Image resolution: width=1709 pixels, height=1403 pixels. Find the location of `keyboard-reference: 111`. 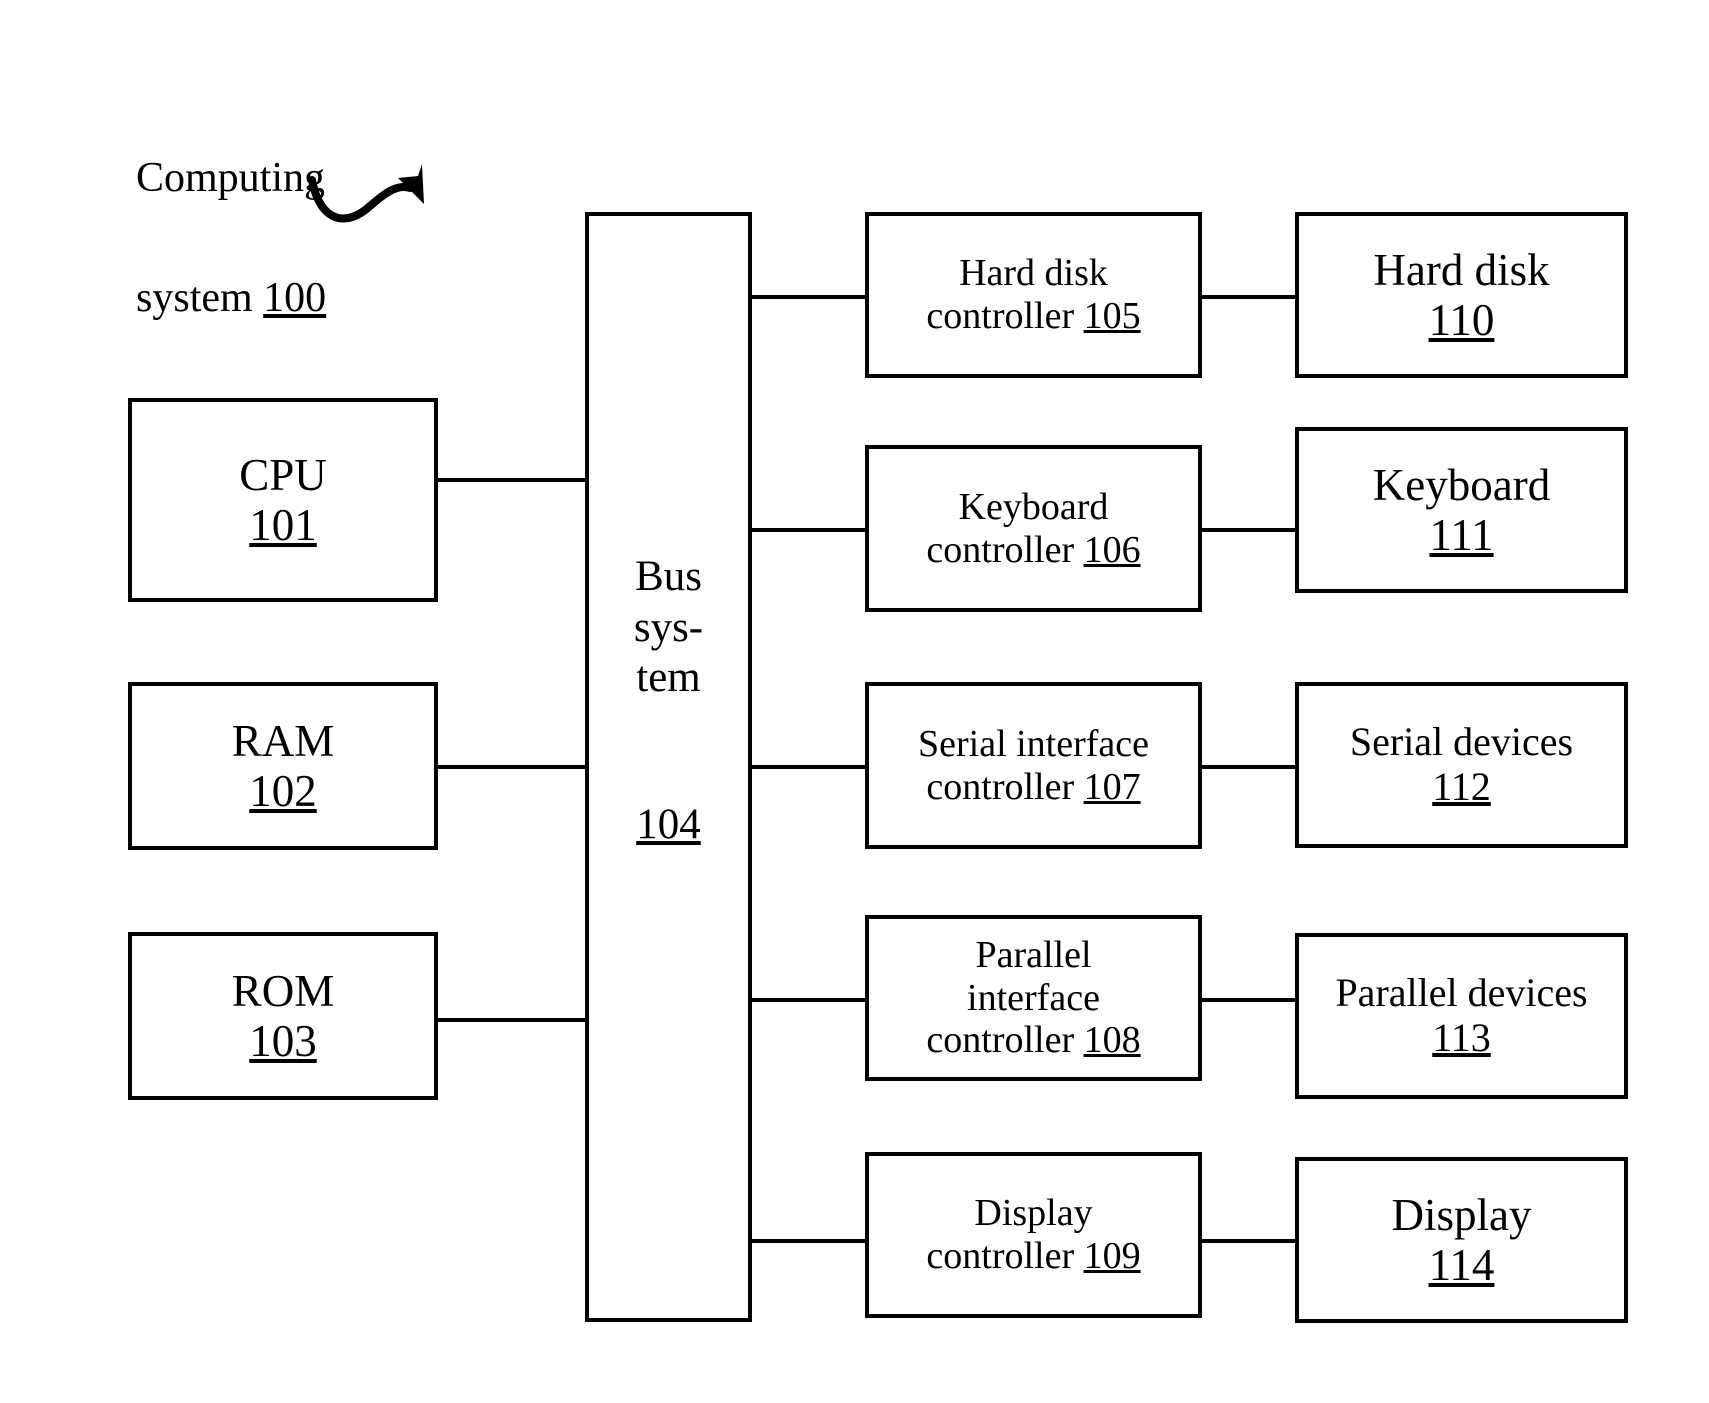

keyboard-reference: 111 is located at coordinates (1461, 535).